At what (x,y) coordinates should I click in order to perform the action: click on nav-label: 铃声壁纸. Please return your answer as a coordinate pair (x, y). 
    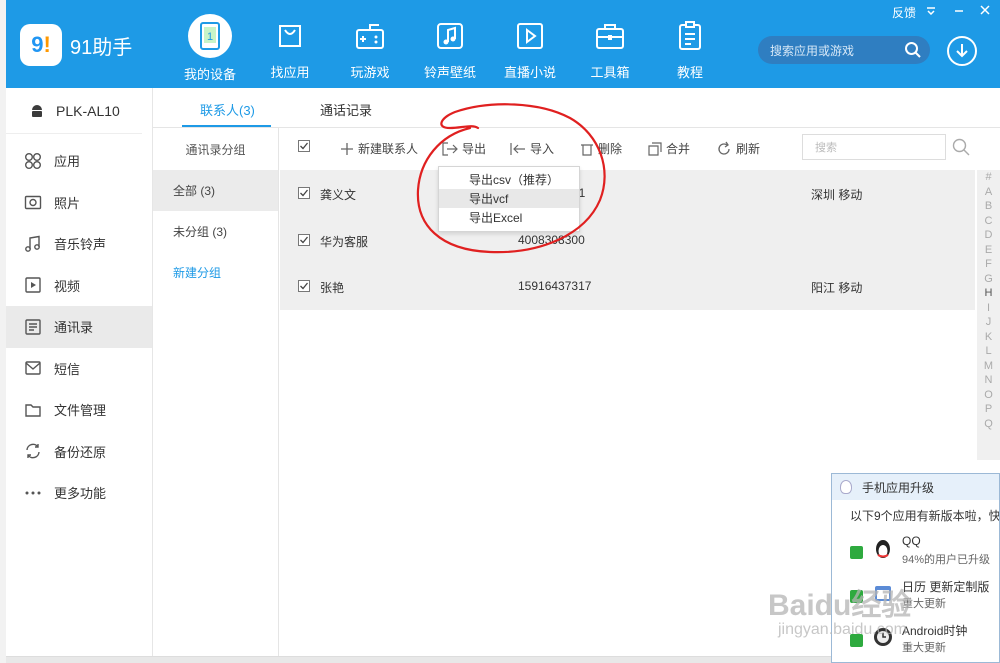
    Looking at the image, I should click on (449, 72).